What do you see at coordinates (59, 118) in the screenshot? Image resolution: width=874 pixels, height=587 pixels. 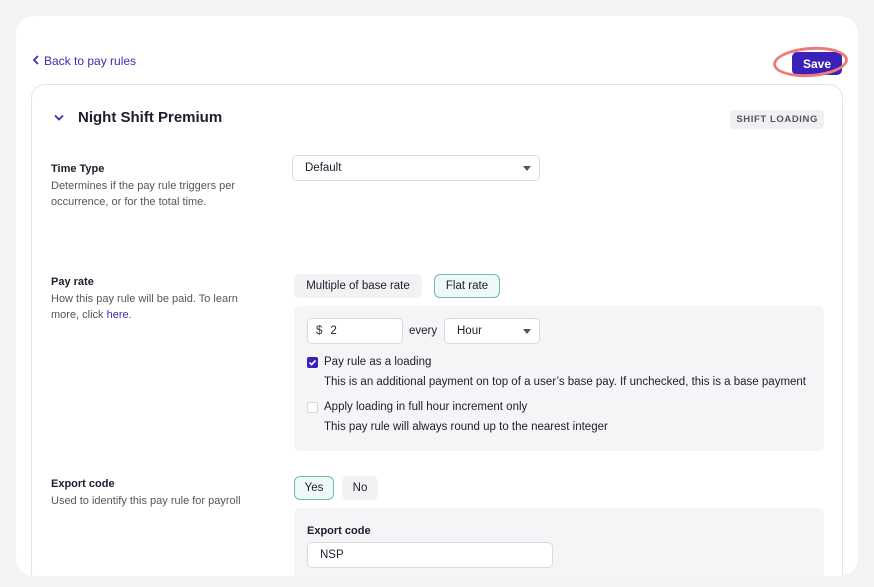 I see `chevron-down-icon` at bounding box center [59, 118].